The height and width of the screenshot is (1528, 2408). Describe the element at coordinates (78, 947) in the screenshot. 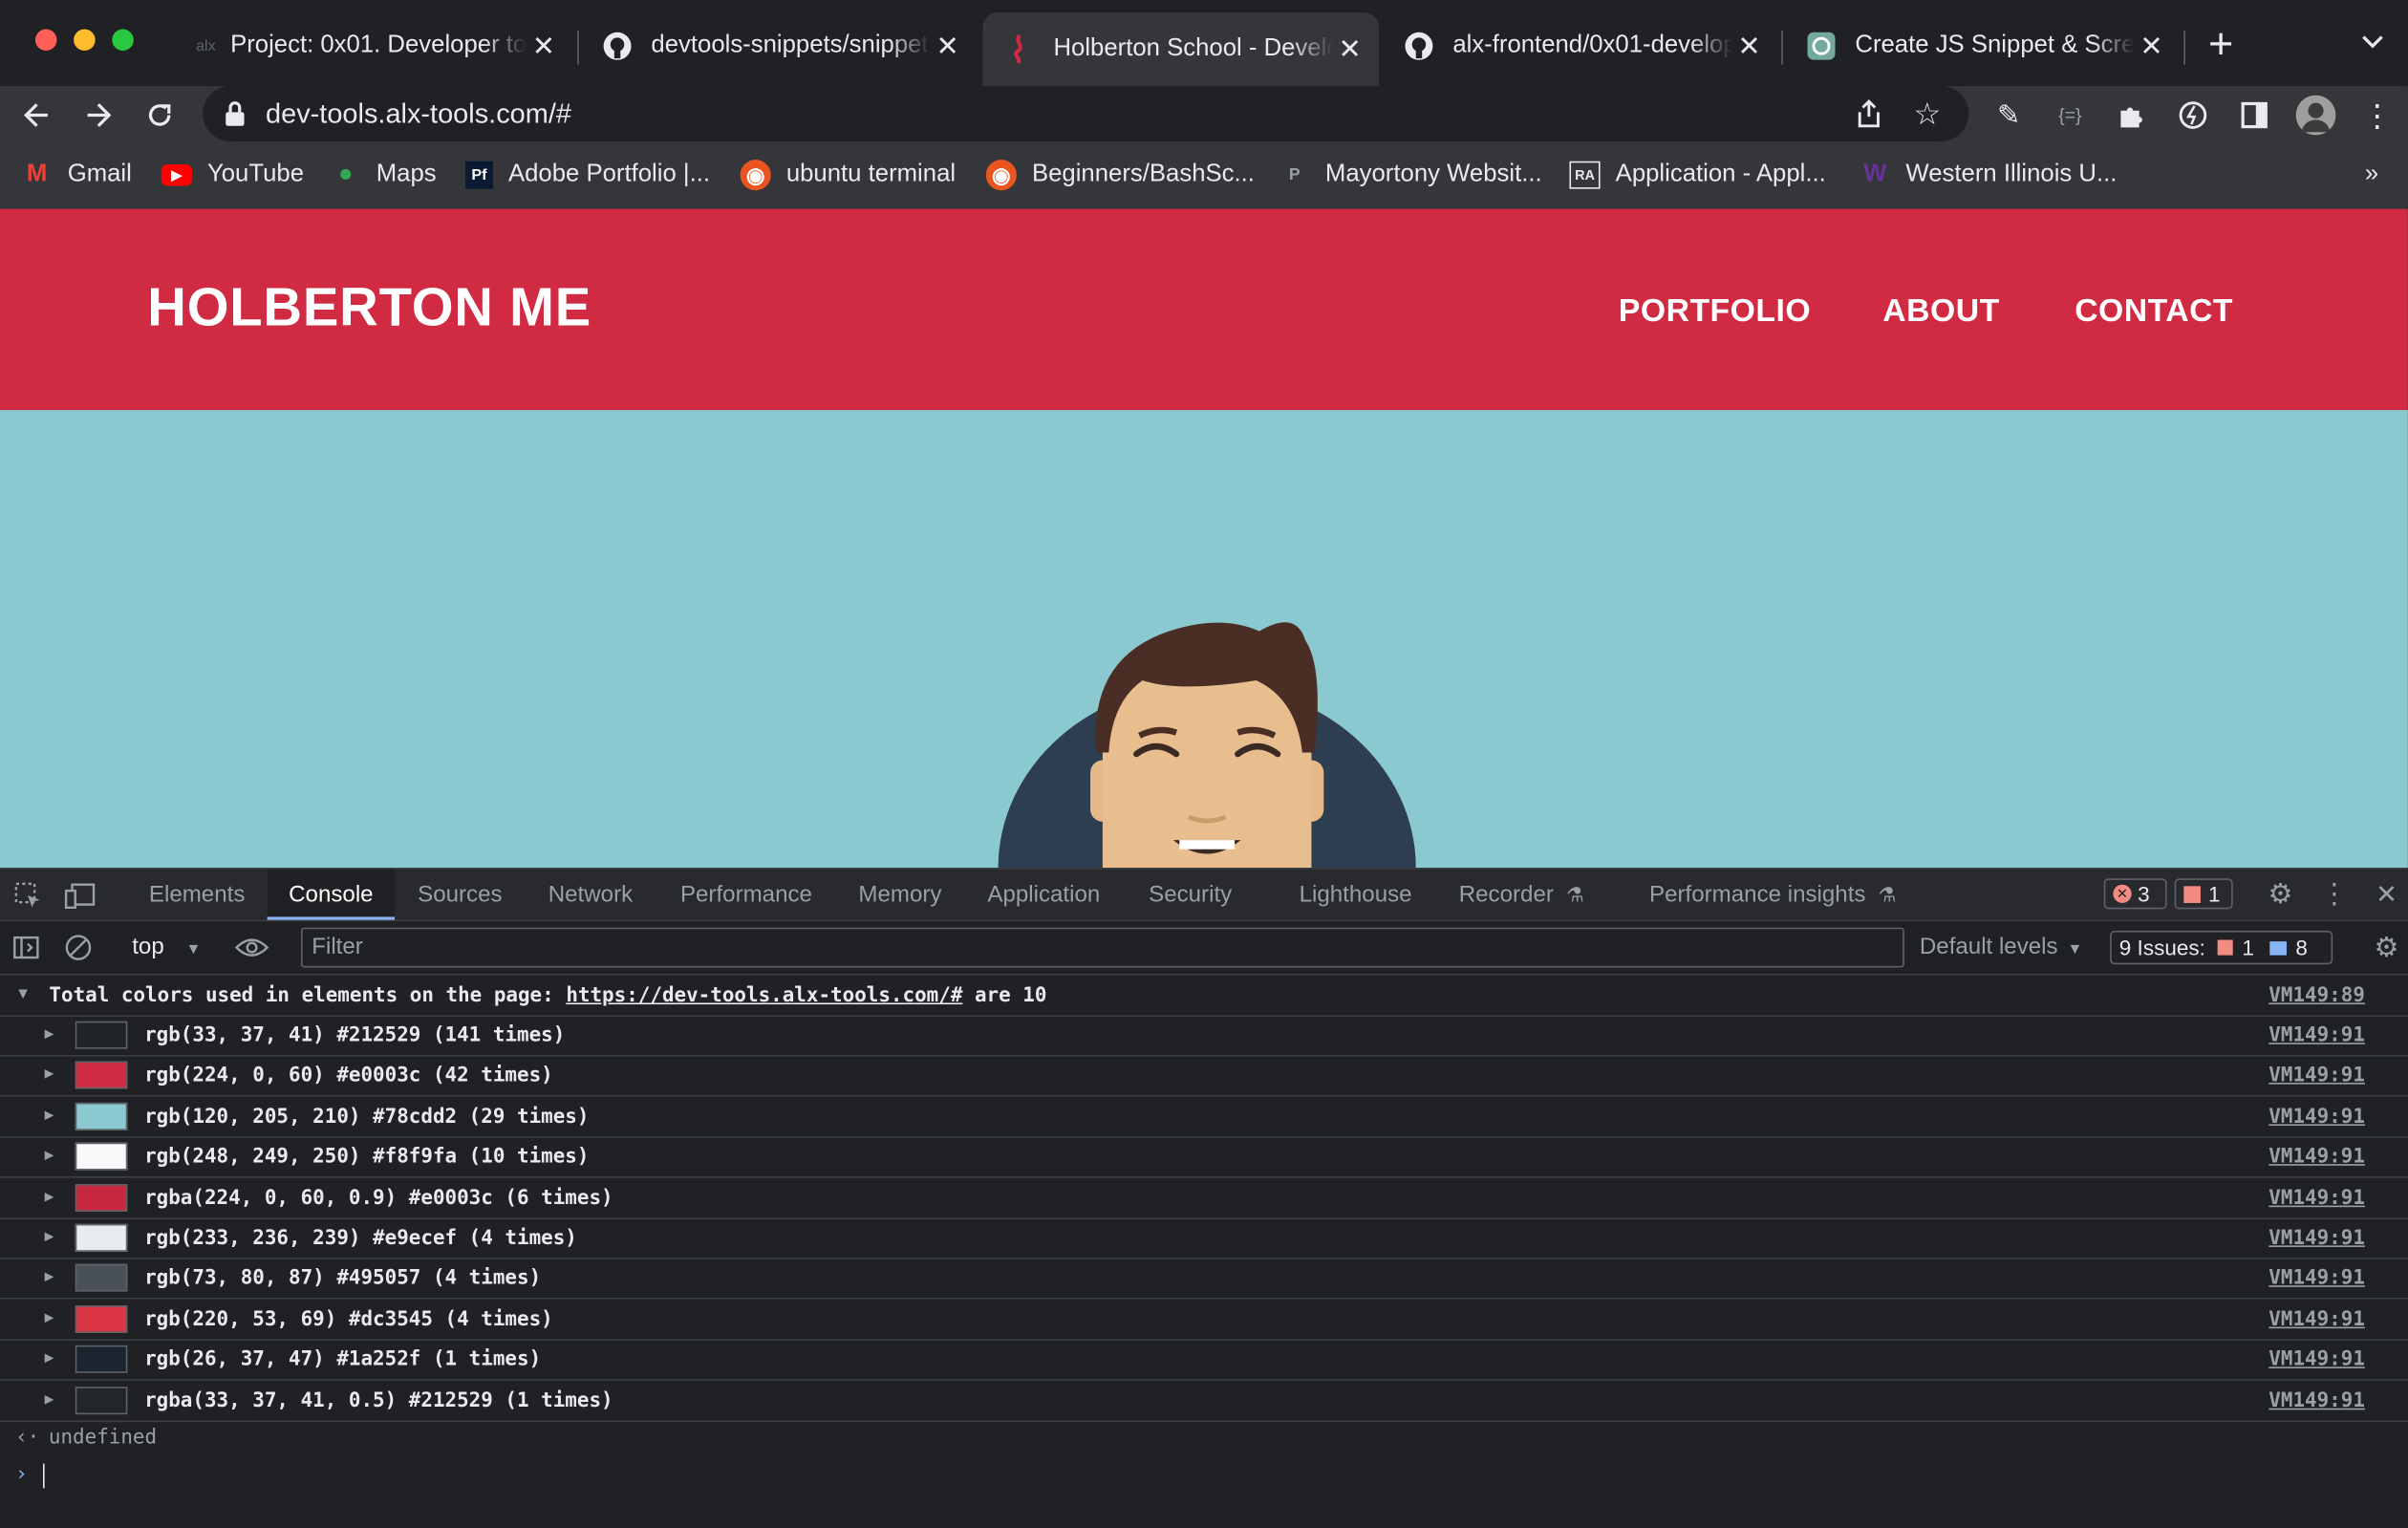

I see `clear-console-icon` at that location.